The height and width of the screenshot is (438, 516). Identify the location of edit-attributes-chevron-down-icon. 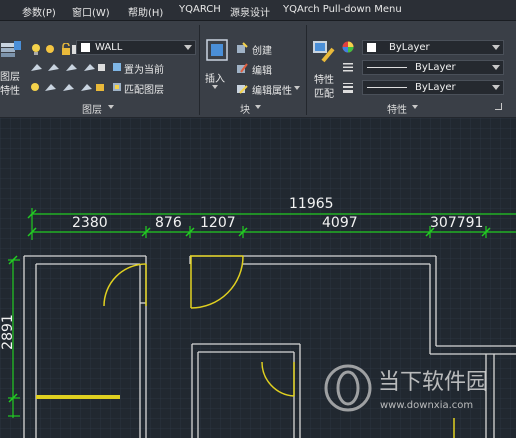
(297, 88).